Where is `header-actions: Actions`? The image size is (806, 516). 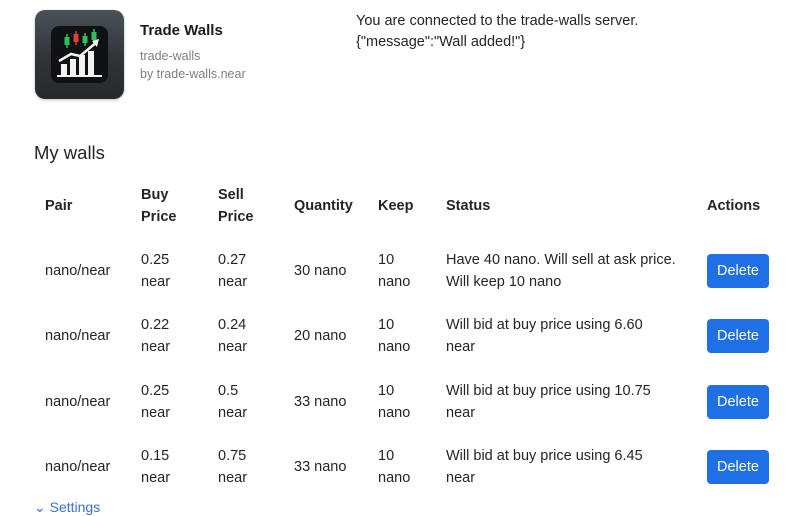 header-actions: Actions is located at coordinates (734, 206).